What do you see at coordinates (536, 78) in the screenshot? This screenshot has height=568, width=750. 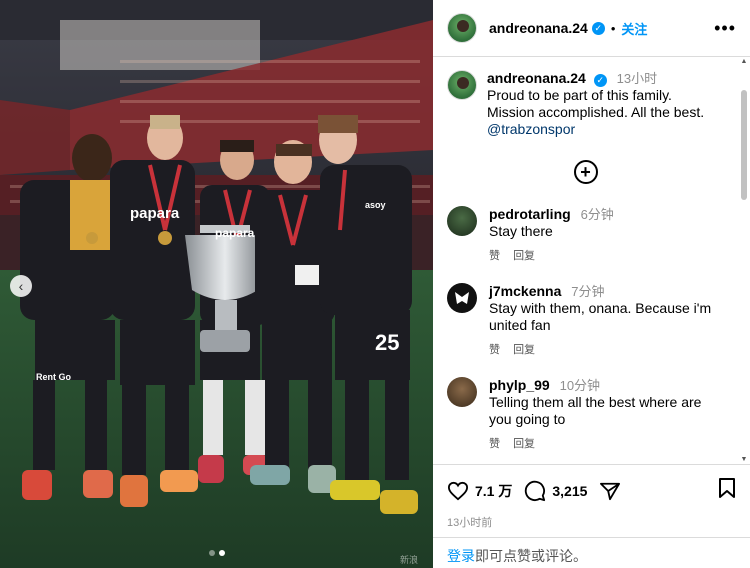 I see `caption-username: andreonana.24` at bounding box center [536, 78].